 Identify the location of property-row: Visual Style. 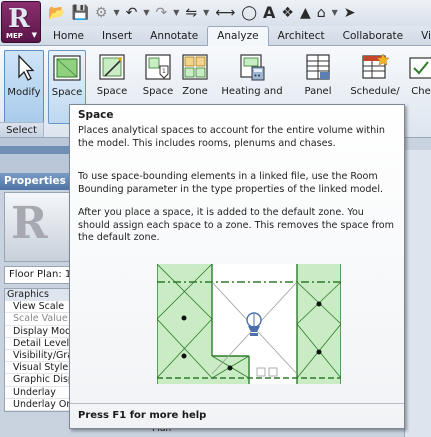
(37, 368).